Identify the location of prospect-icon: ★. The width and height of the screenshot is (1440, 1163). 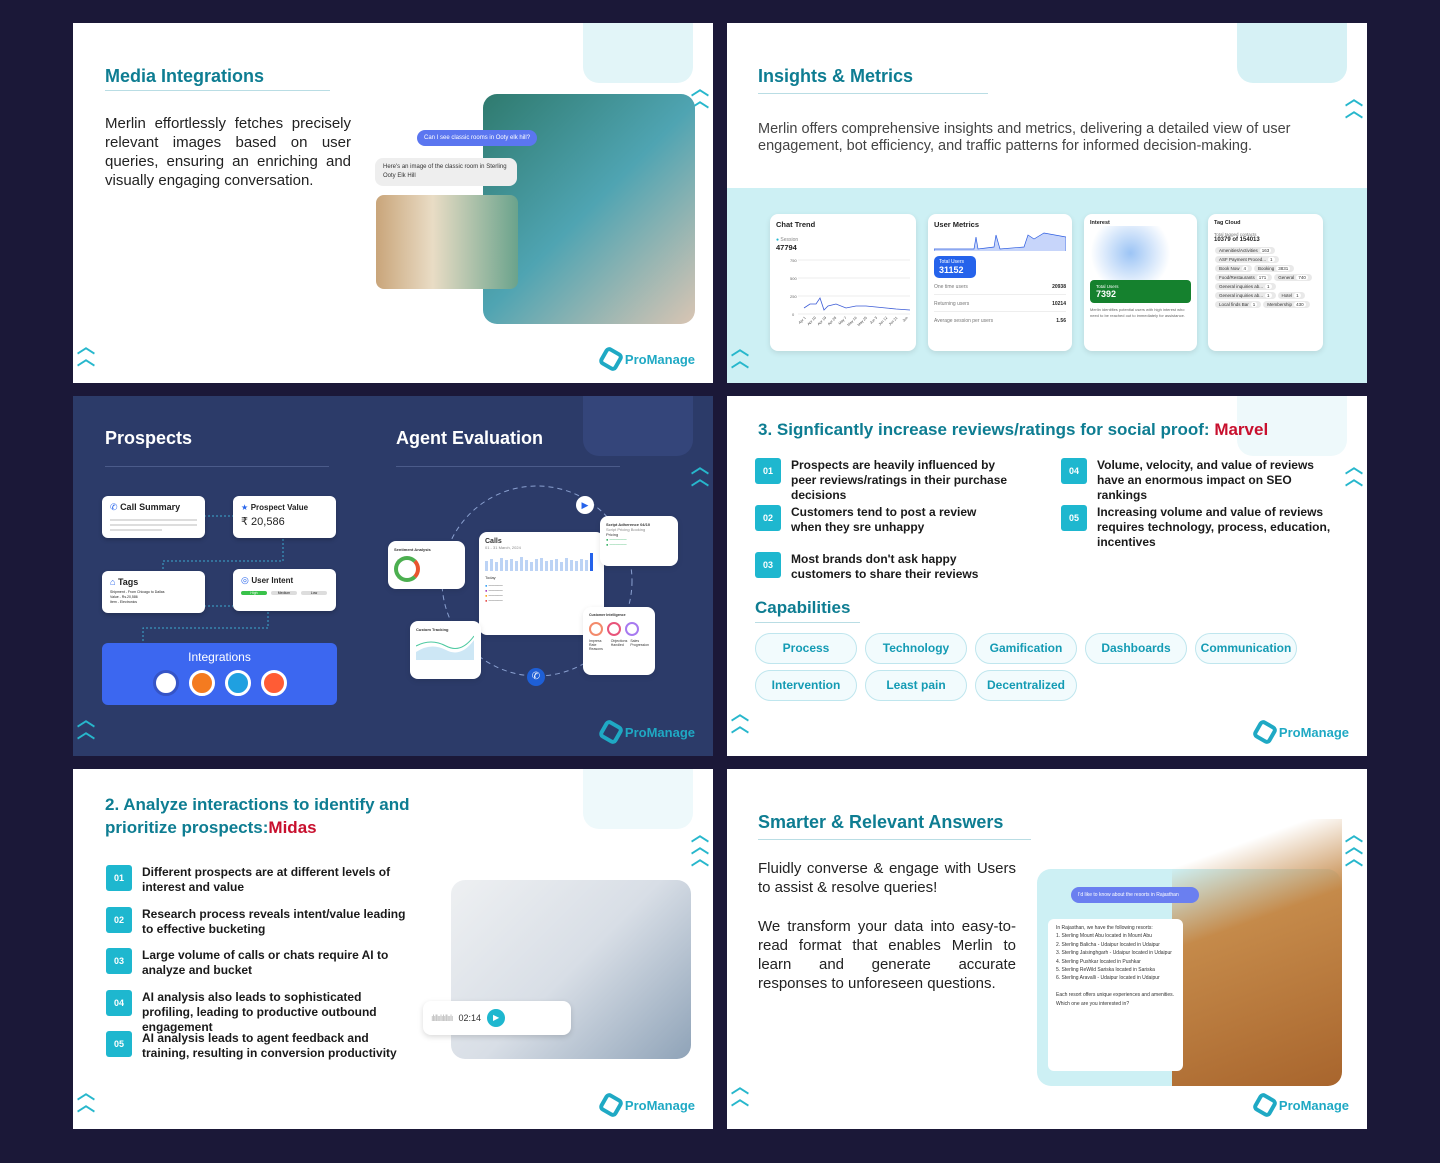
(245, 507).